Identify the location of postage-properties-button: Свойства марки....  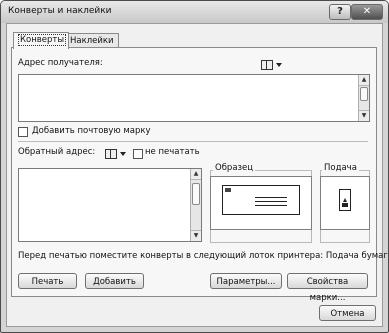
(327, 288).